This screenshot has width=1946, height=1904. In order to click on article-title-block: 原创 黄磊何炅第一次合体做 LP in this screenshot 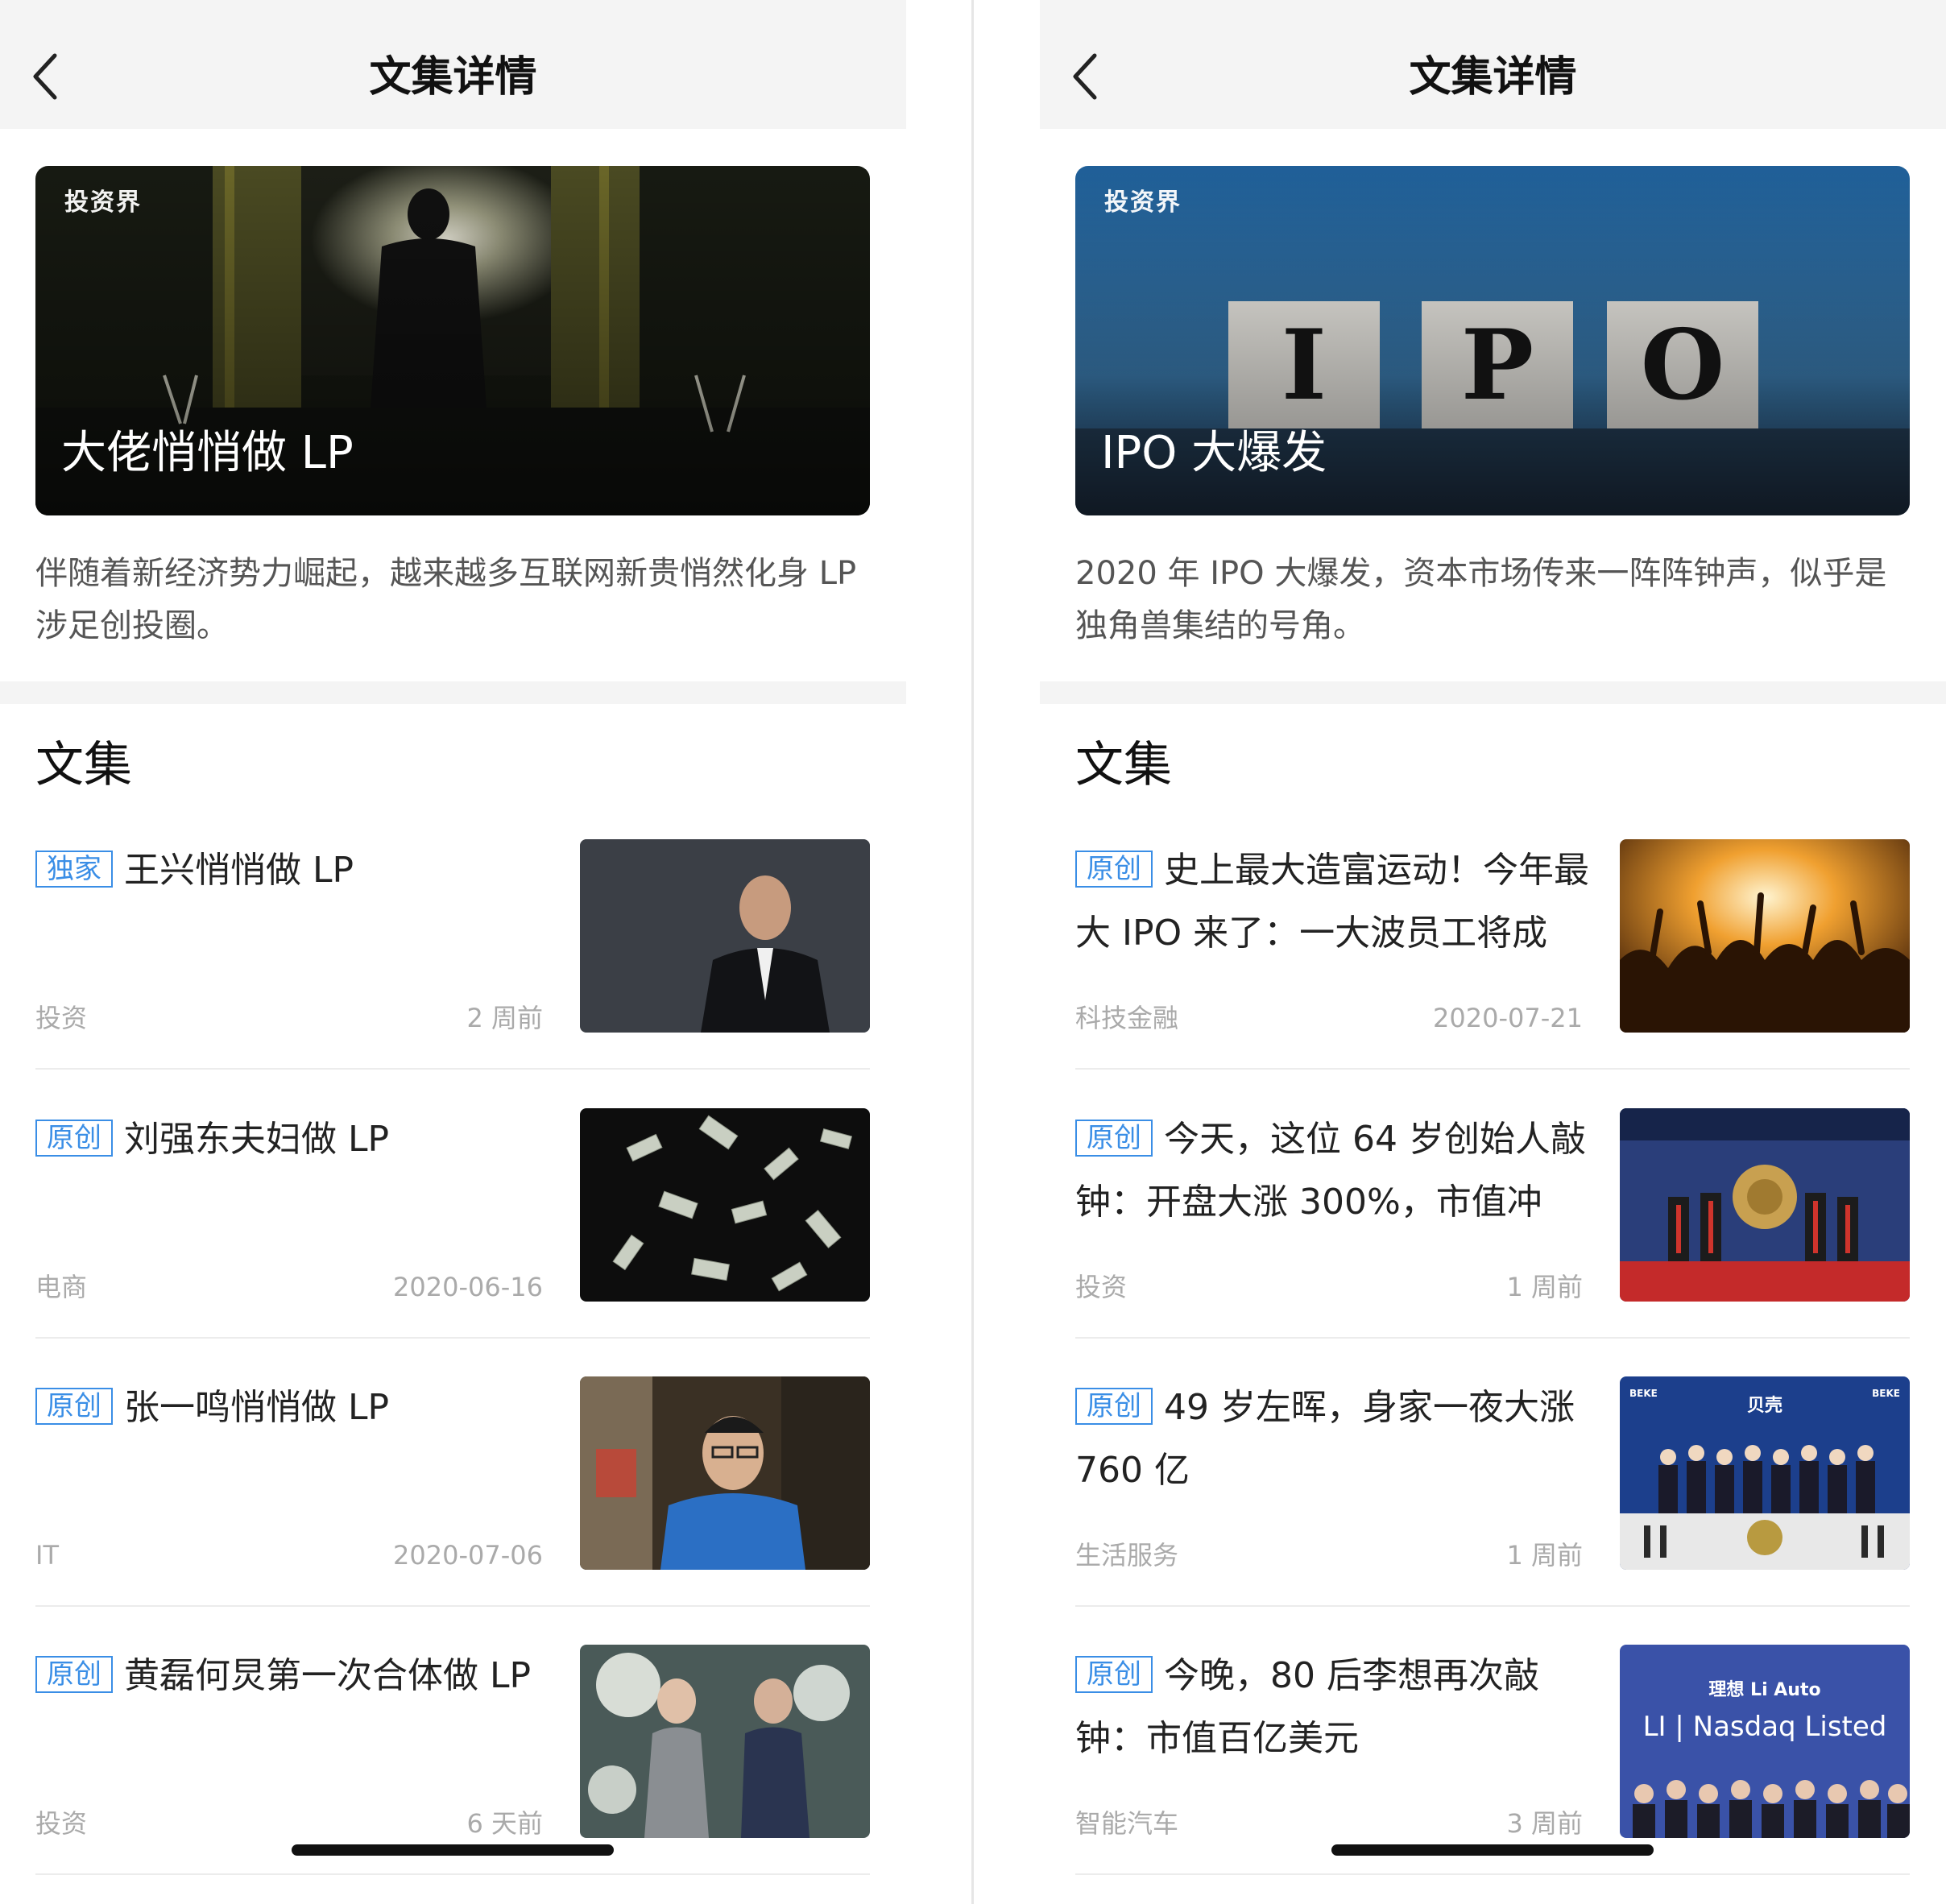, I will do `click(297, 1676)`.